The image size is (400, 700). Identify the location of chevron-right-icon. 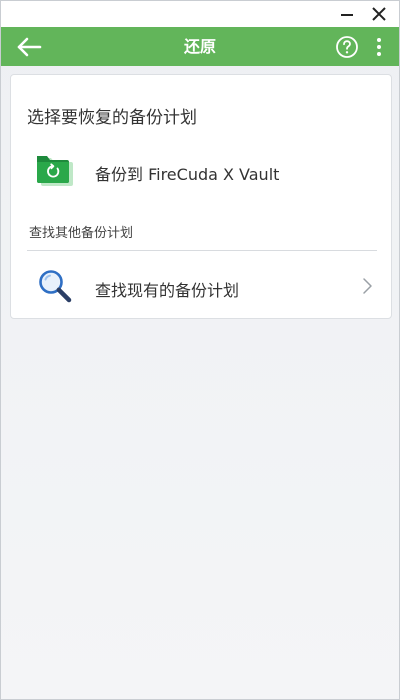
(367, 286).